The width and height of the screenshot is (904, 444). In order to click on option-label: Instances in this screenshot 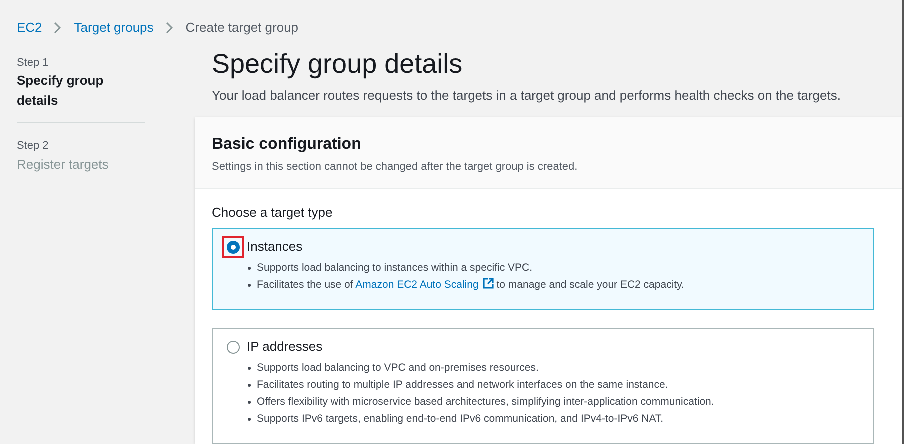, I will do `click(275, 247)`.